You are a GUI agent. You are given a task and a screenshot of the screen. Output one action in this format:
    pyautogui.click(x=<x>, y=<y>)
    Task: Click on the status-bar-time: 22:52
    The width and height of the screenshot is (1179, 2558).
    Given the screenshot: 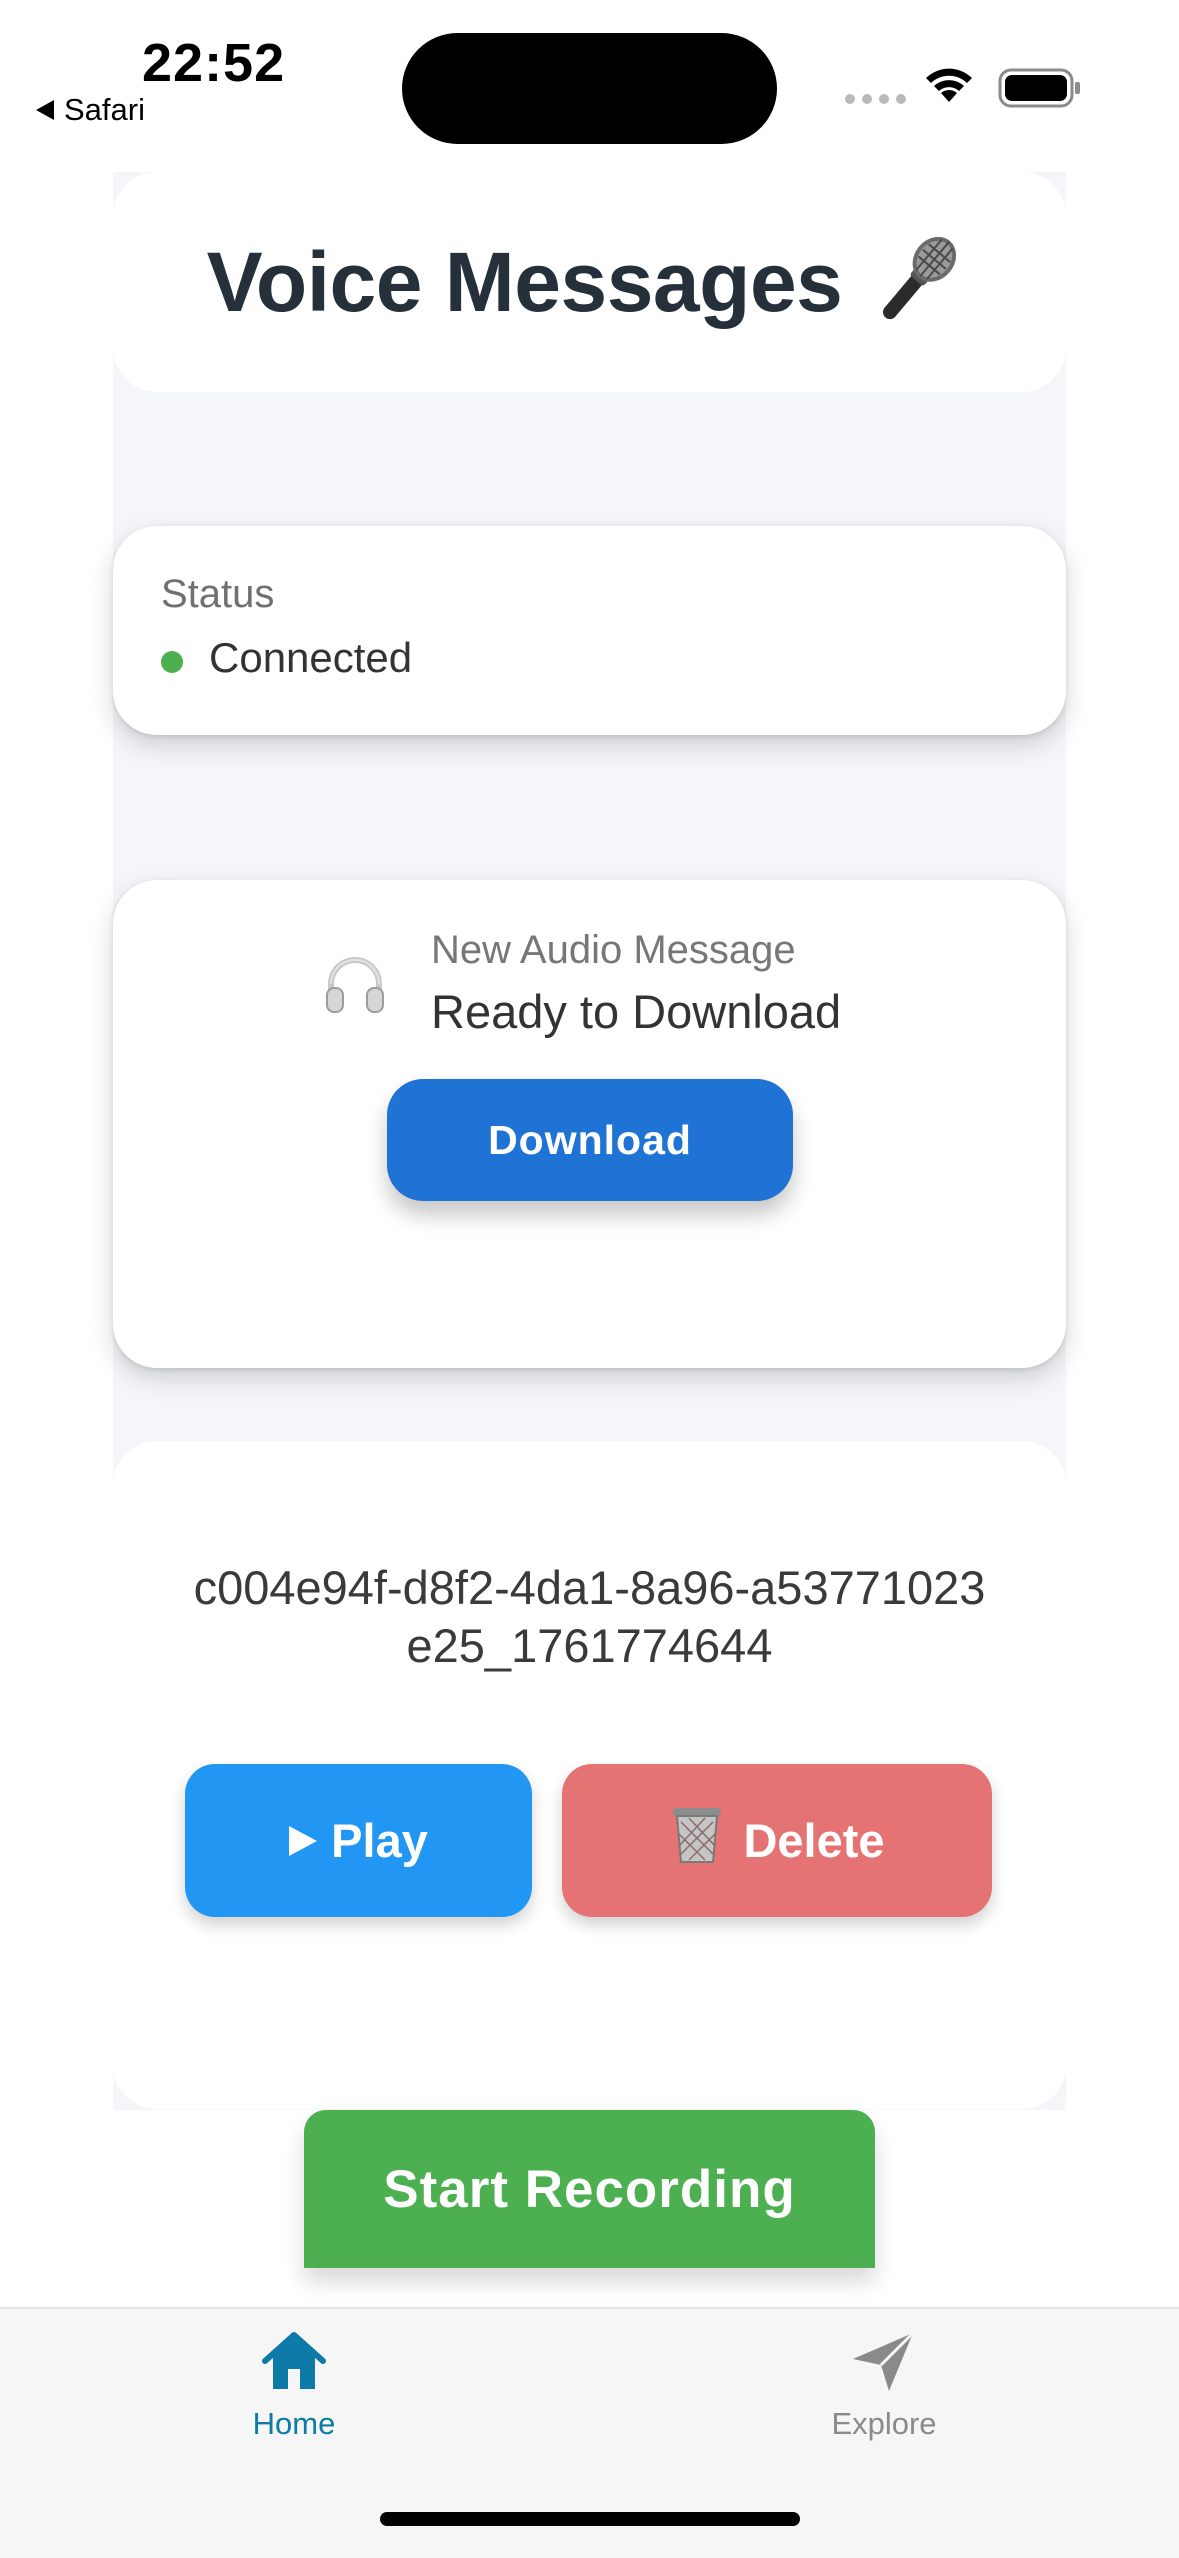 What is the action you would take?
    pyautogui.click(x=214, y=63)
    